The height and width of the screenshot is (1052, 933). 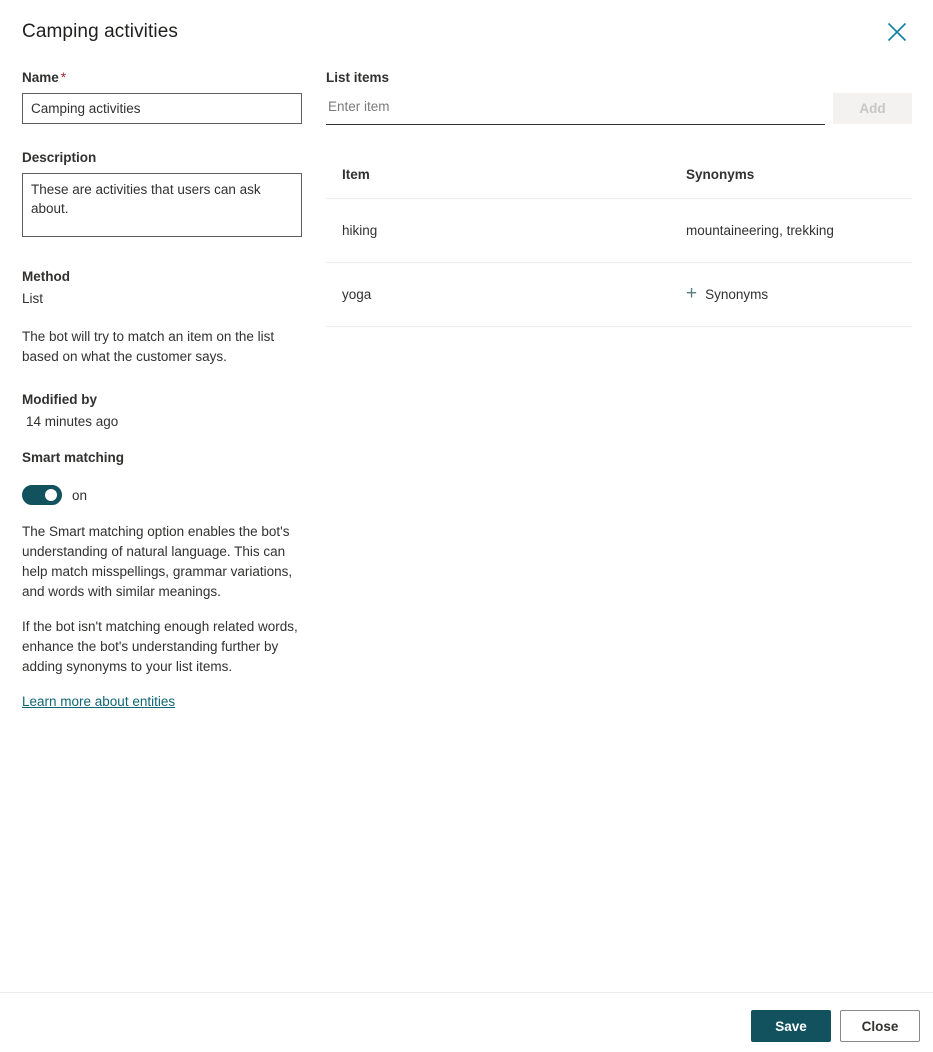 What do you see at coordinates (162, 108) in the screenshot?
I see `name-input` at bounding box center [162, 108].